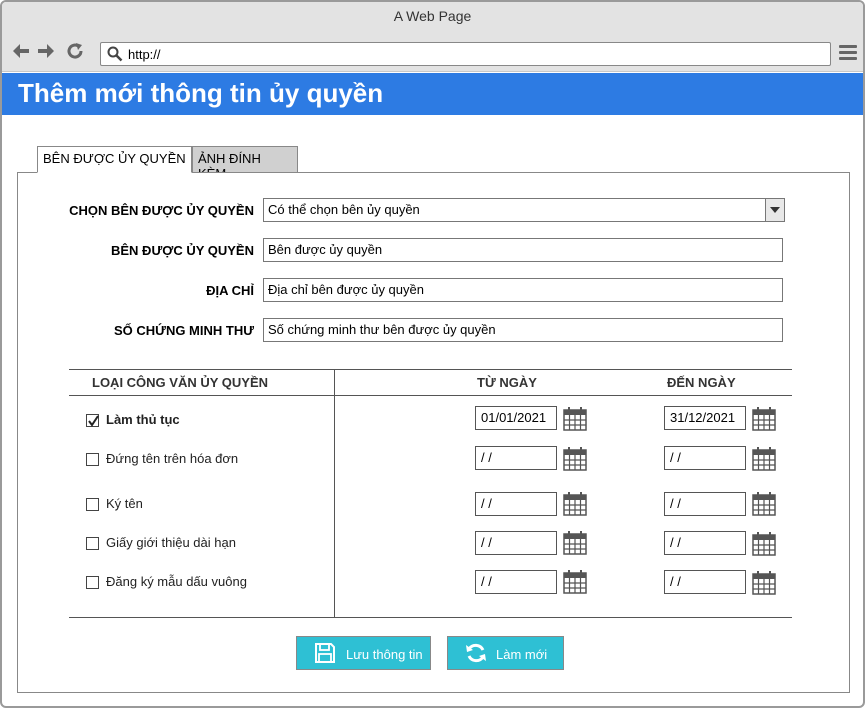  What do you see at coordinates (144, 54) in the screenshot?
I see `url-text: http://` at bounding box center [144, 54].